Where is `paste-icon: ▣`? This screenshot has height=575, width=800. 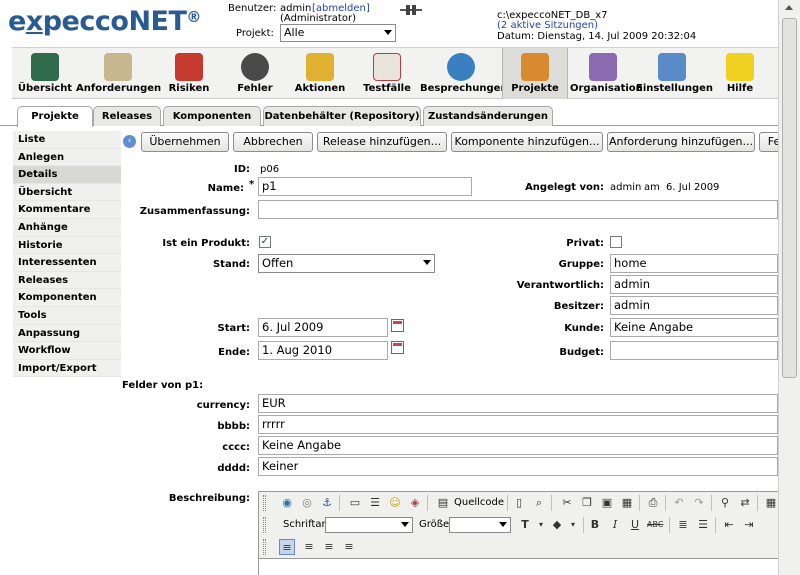 paste-icon: ▣ is located at coordinates (607, 503).